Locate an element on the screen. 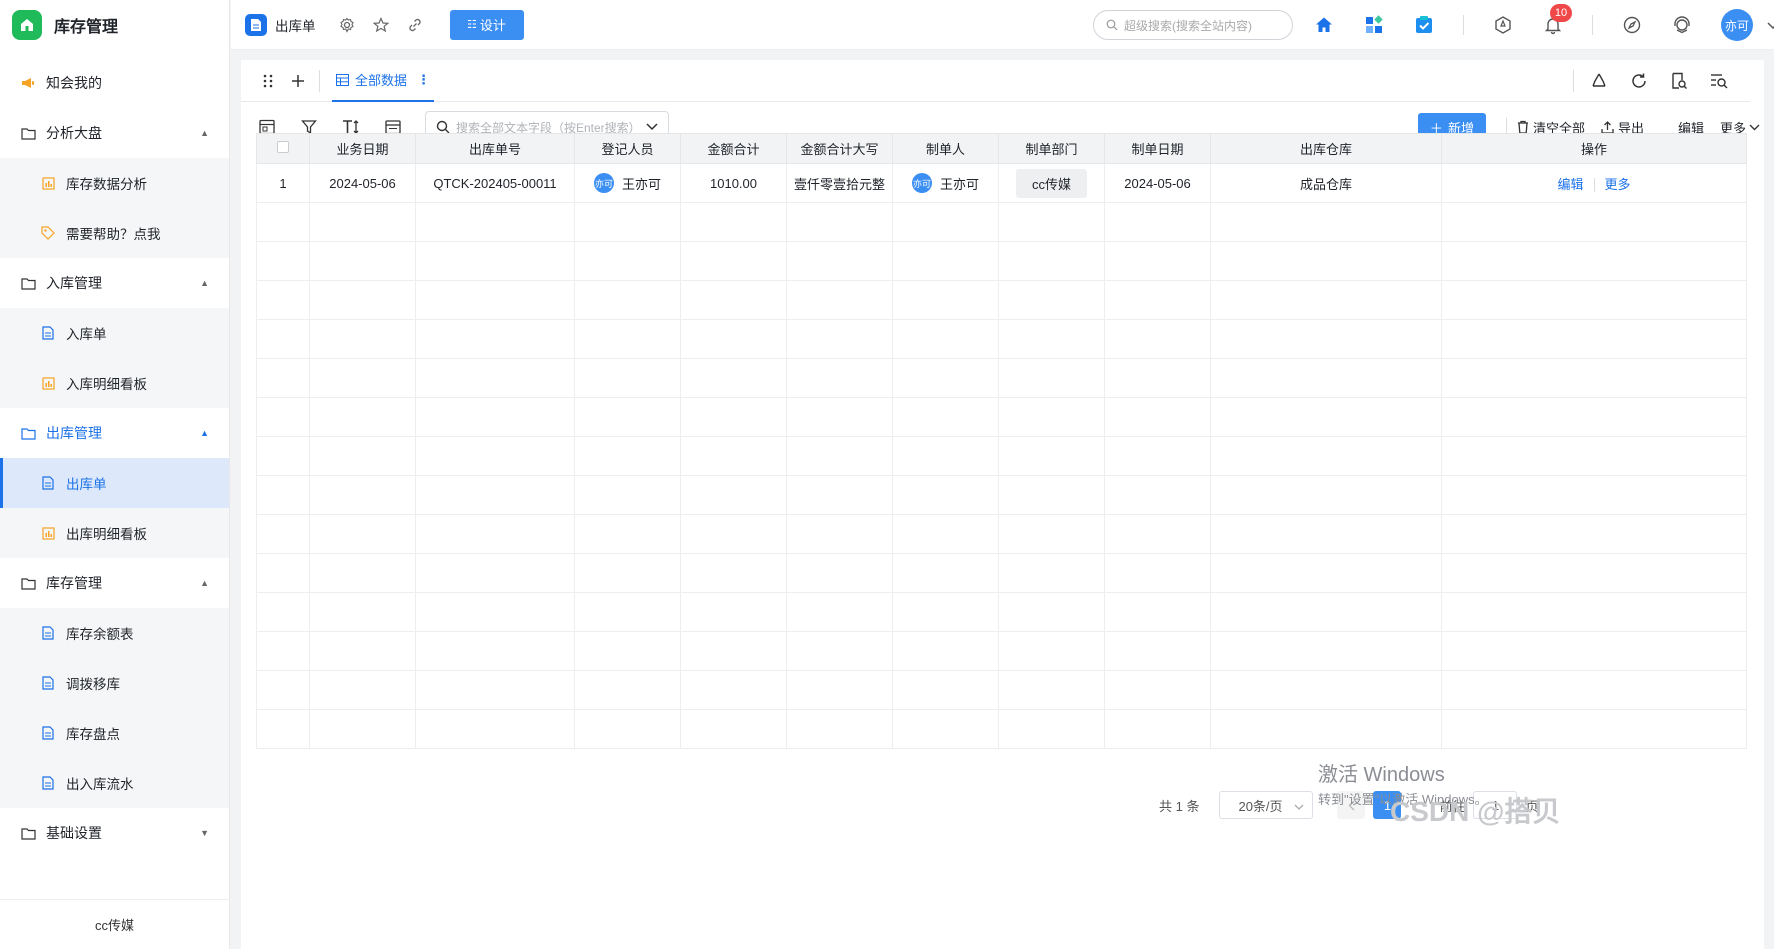 This screenshot has width=1774, height=949. nav-group-header: 入库管理 ▲ is located at coordinates (114, 283).